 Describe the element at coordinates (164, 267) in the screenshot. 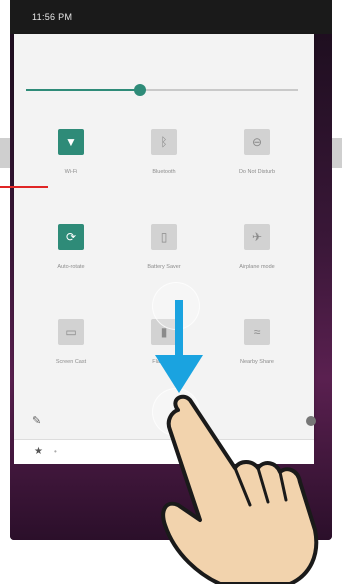

I see `tile-label: Battery Saver` at that location.